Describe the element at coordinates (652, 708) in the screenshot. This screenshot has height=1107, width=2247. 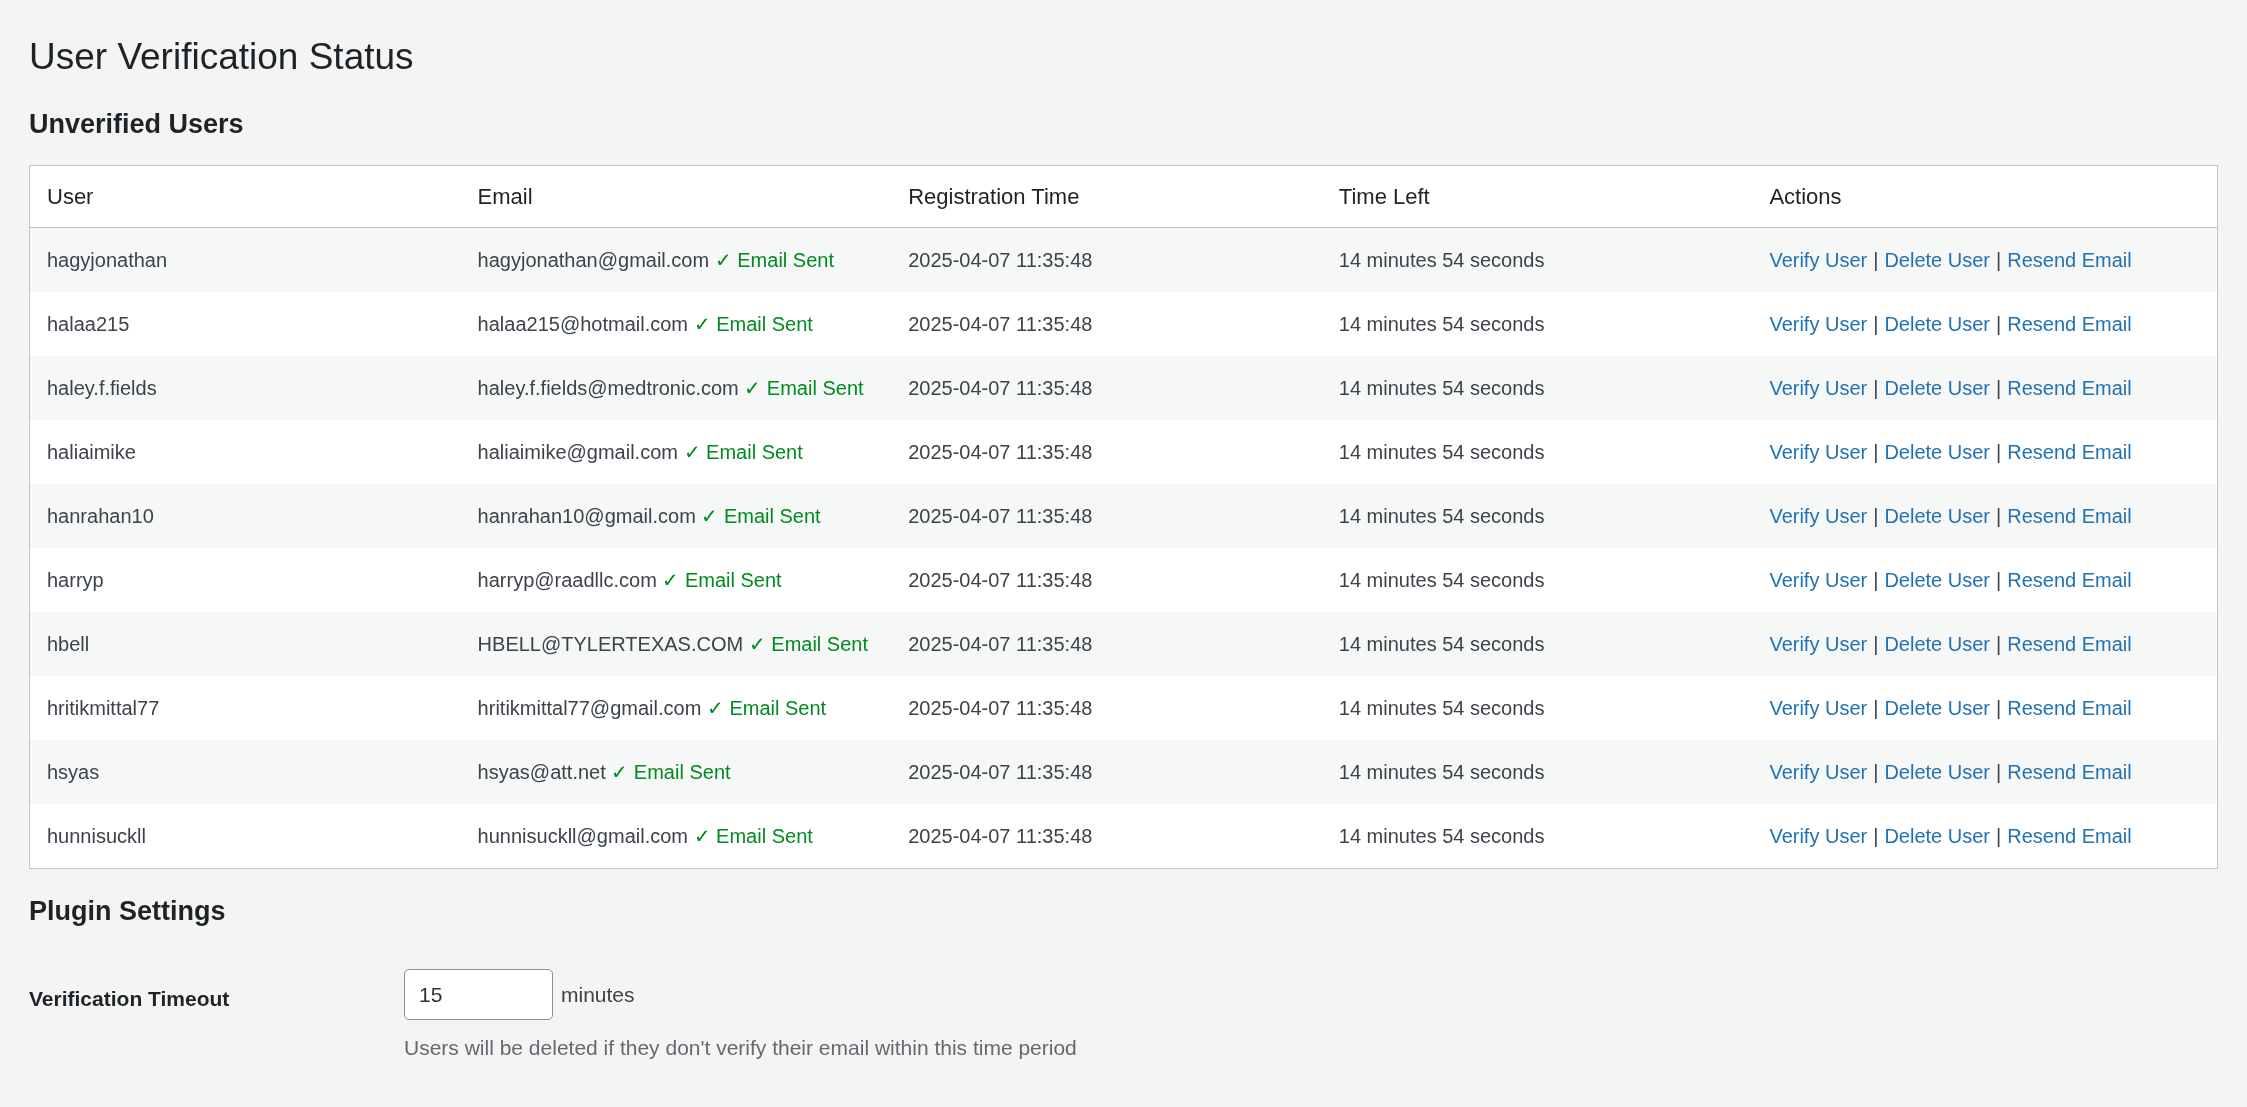
I see `table-cell-text: hritikmittal77@gmail.com ✓ Email Sent` at that location.